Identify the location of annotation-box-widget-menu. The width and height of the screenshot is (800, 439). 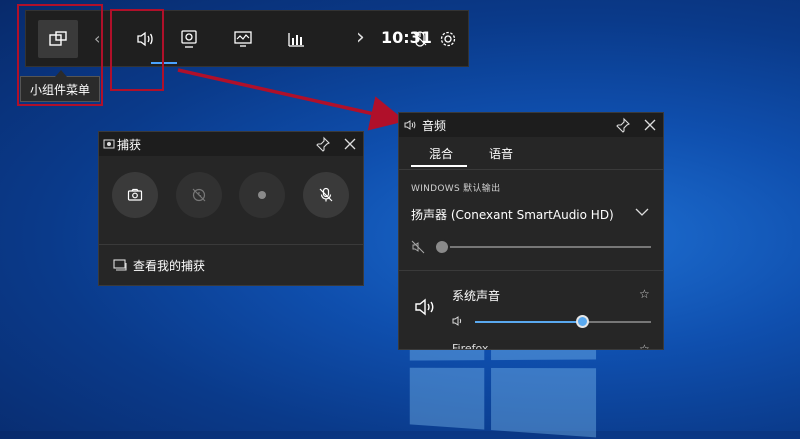
(60, 55).